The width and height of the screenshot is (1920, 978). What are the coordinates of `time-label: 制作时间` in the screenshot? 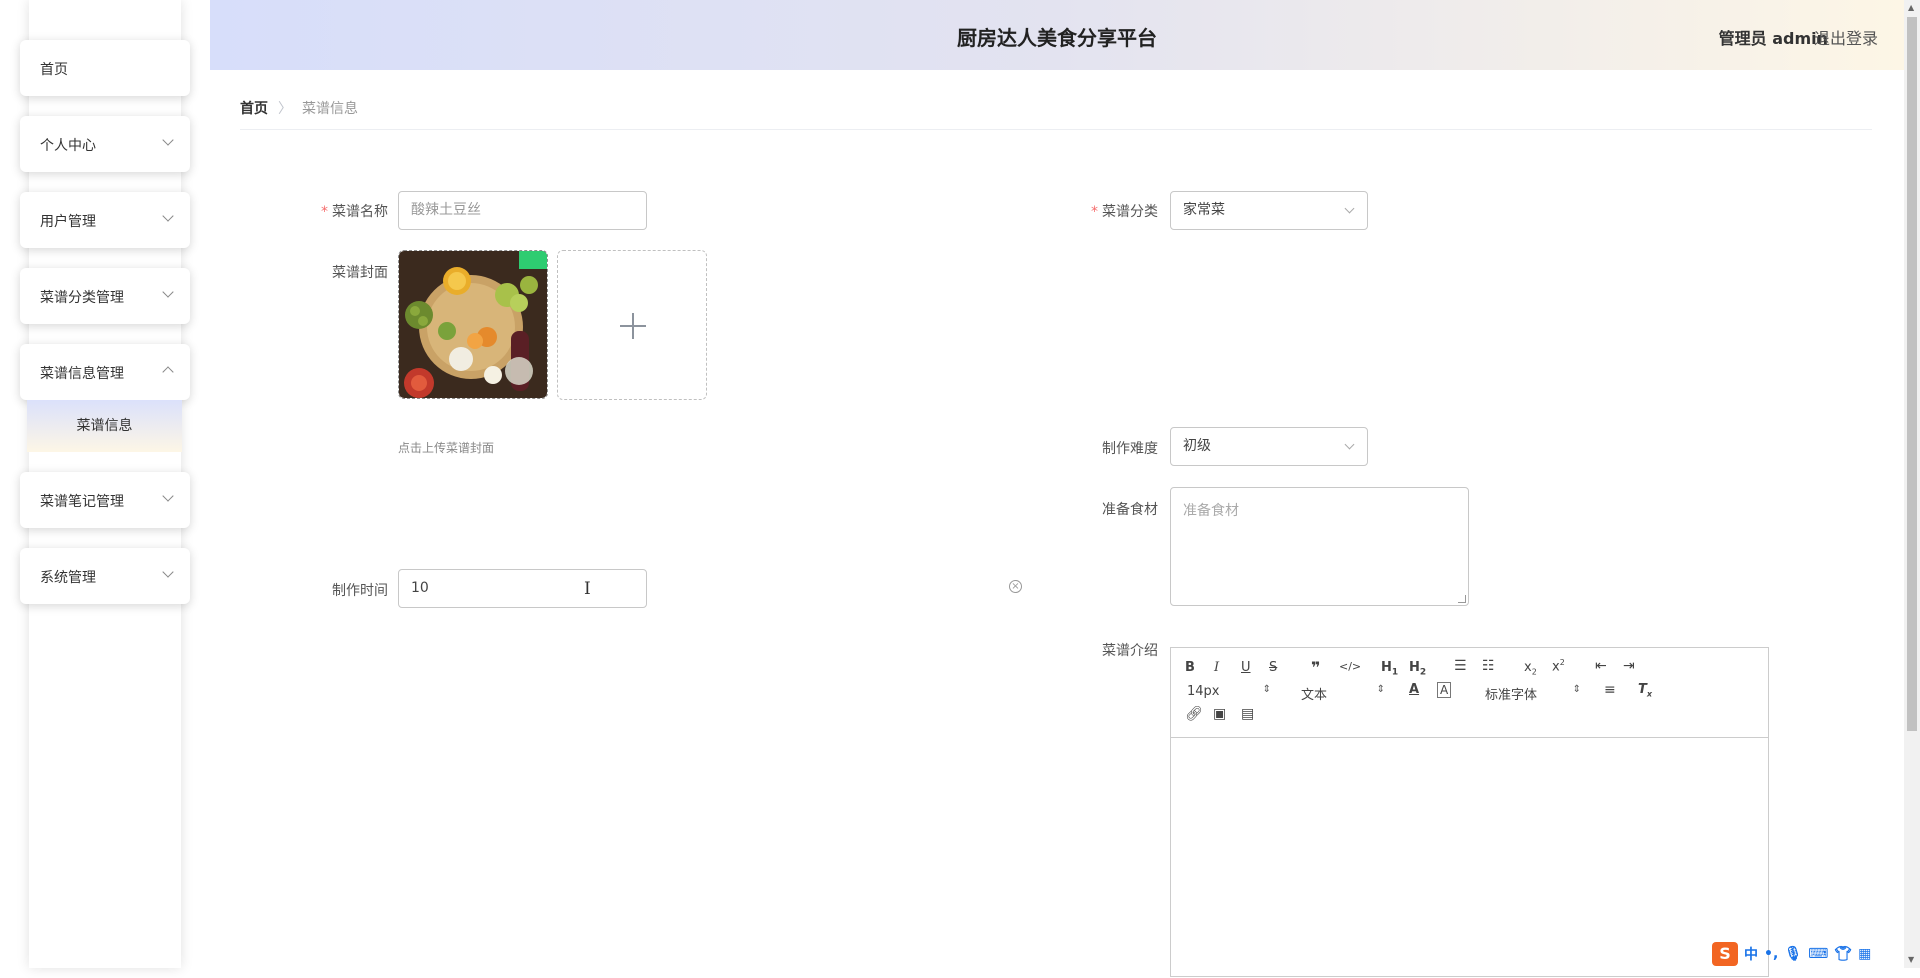 It's located at (360, 591).